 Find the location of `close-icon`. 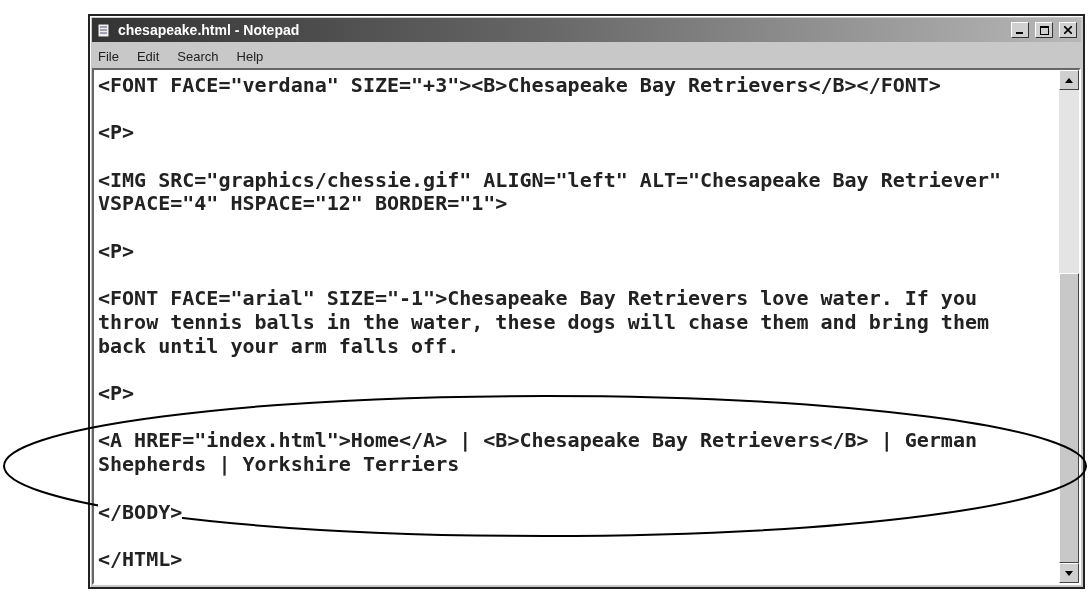

close-icon is located at coordinates (1068, 30).